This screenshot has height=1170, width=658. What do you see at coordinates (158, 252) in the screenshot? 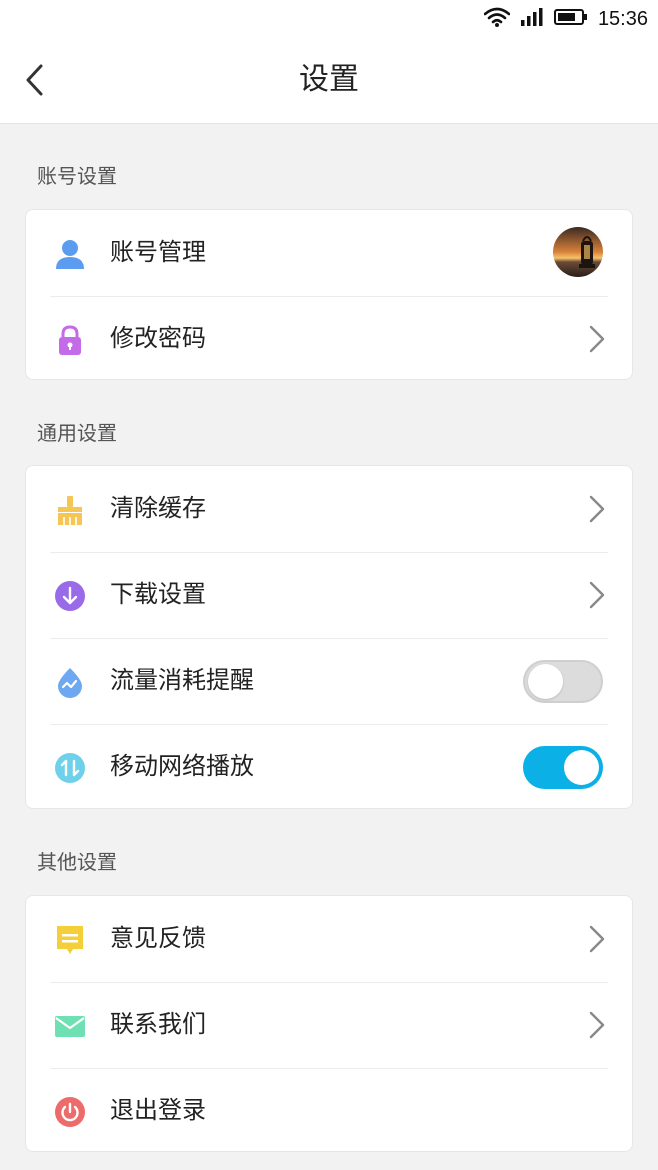
I see `account-management-label: 账号管理` at bounding box center [158, 252].